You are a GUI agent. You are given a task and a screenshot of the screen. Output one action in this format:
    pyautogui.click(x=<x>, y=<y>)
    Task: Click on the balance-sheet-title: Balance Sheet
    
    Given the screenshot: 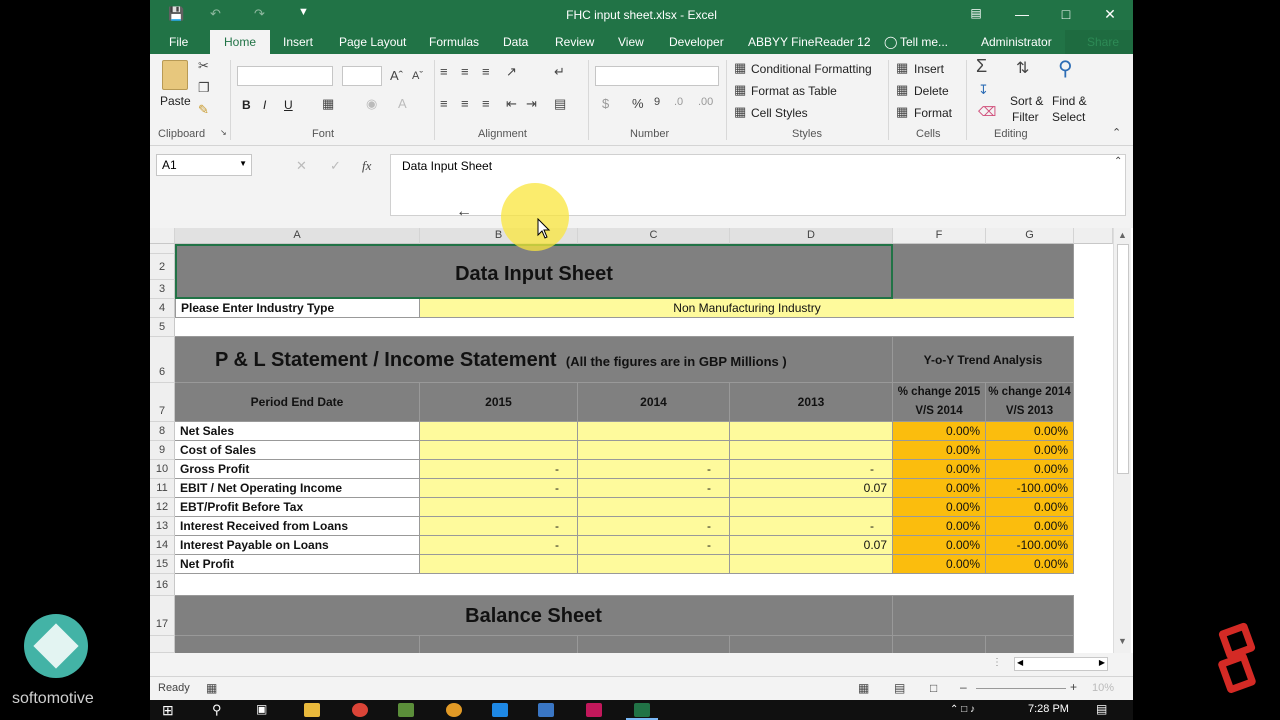 What is the action you would take?
    pyautogui.click(x=534, y=616)
    